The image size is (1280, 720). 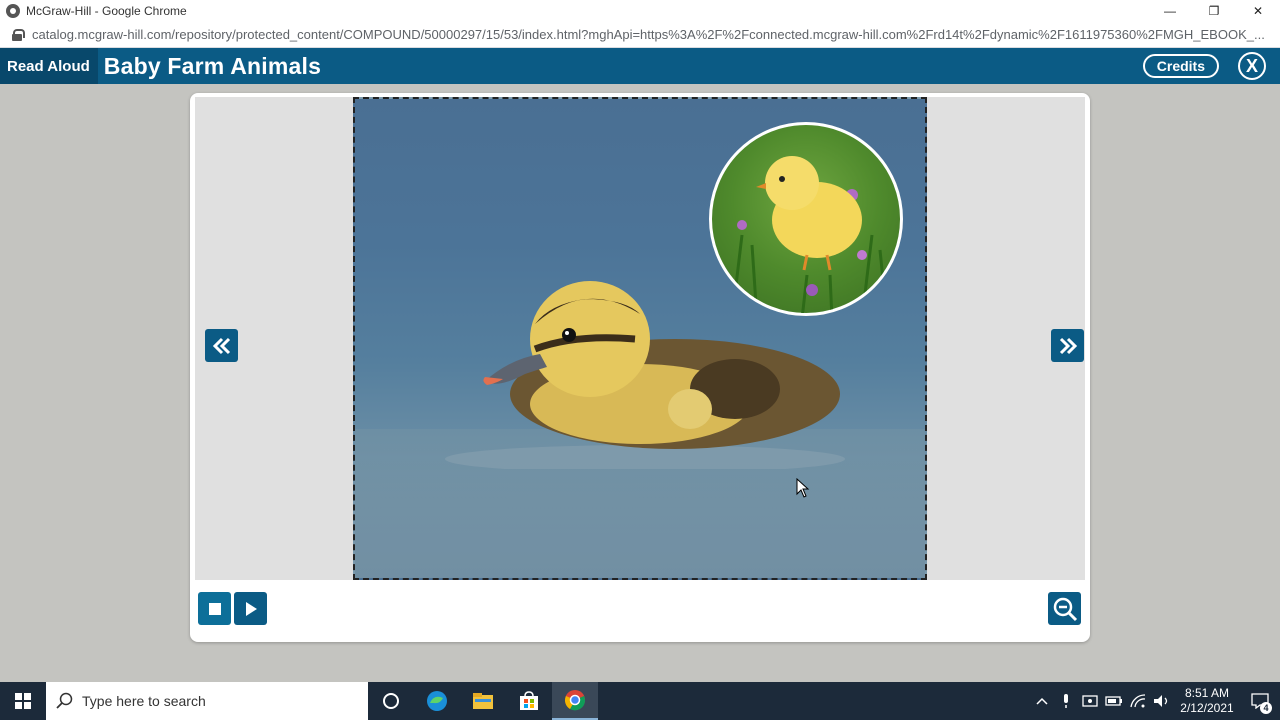 I want to click on wifi-icon, so click(x=1138, y=701).